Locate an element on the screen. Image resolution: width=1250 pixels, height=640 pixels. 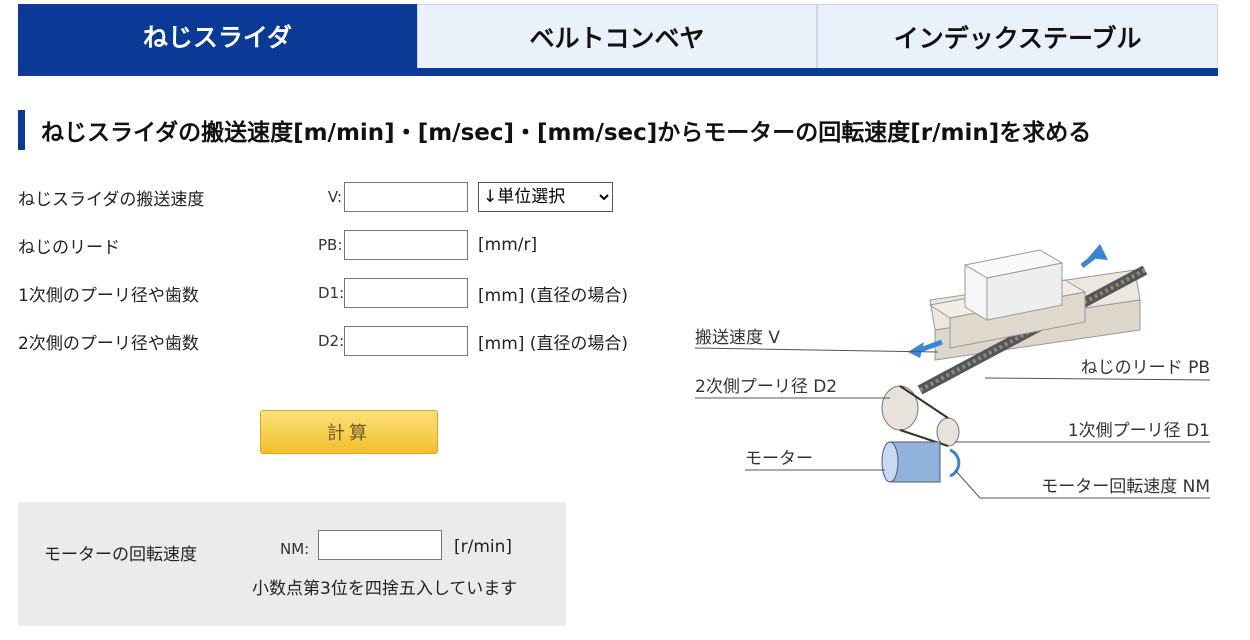
tab-belt-conveyor: ベルトコンベヤ is located at coordinates (617, 36).